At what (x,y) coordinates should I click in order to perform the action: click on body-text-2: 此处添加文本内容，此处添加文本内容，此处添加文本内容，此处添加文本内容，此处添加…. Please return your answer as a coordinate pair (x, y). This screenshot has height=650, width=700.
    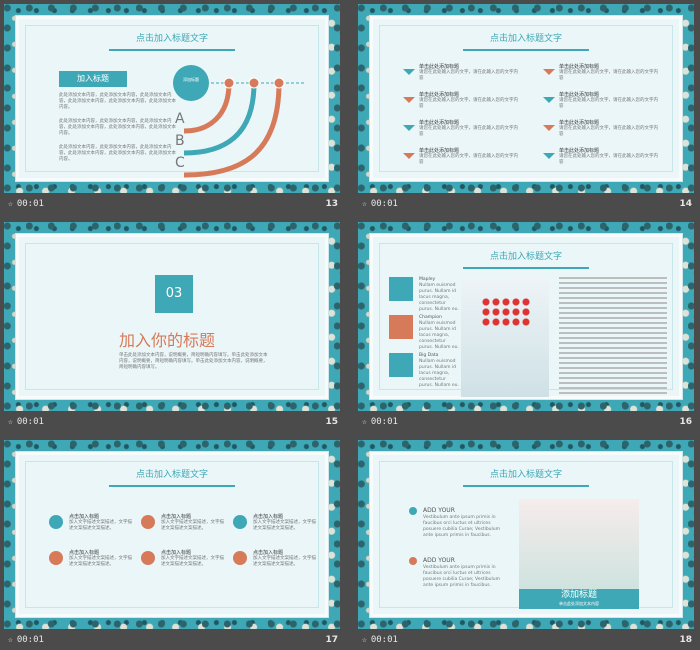
    Looking at the image, I should click on (117, 127).